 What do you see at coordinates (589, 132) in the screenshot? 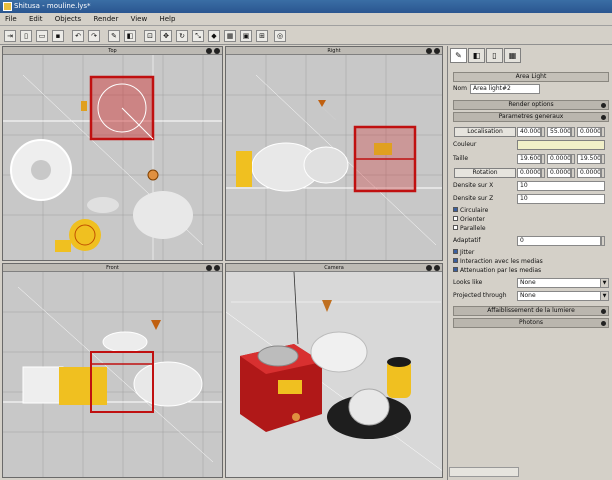
I see `localisation-z: 0.0000` at bounding box center [589, 132].